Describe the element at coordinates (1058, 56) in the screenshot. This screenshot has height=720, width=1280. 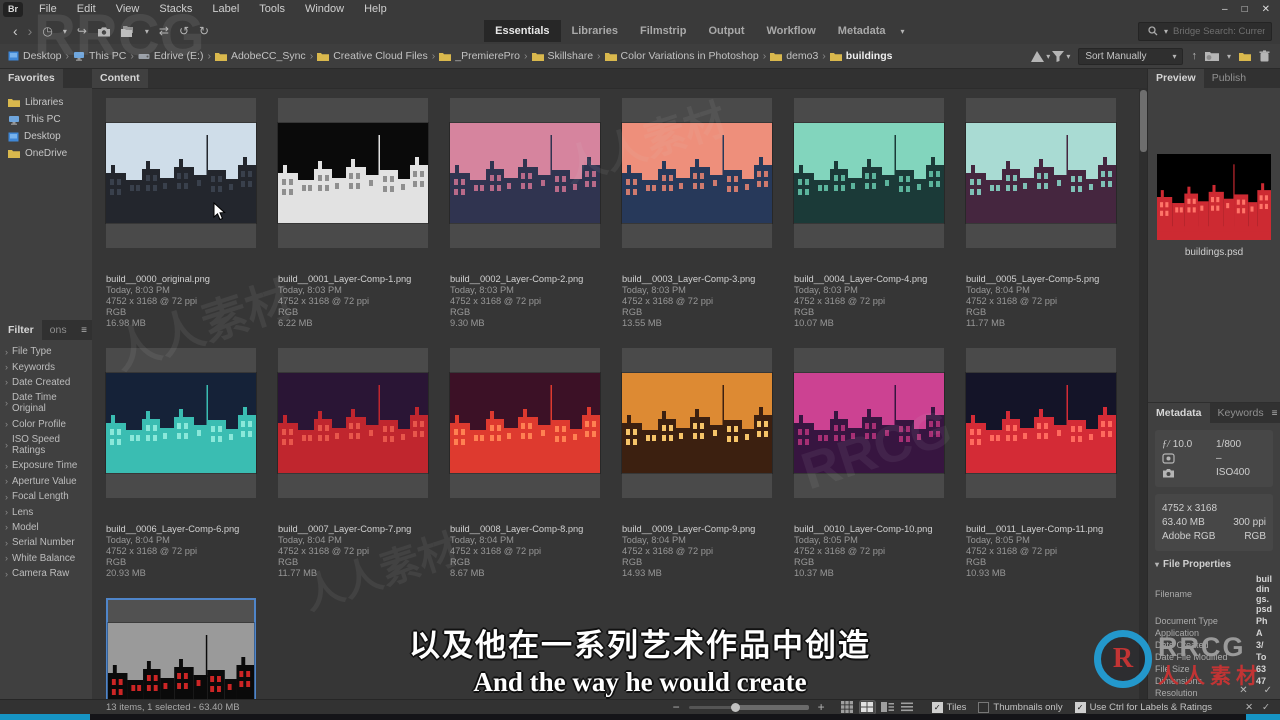
I see `filter-icon` at that location.